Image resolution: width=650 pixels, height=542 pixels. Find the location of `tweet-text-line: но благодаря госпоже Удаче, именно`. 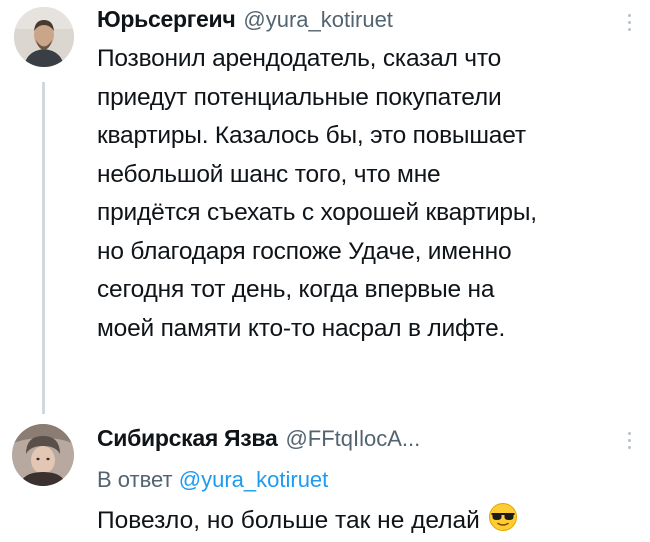

tweet-text-line: но благодаря госпоже Удаче, именно is located at coordinates (304, 251).